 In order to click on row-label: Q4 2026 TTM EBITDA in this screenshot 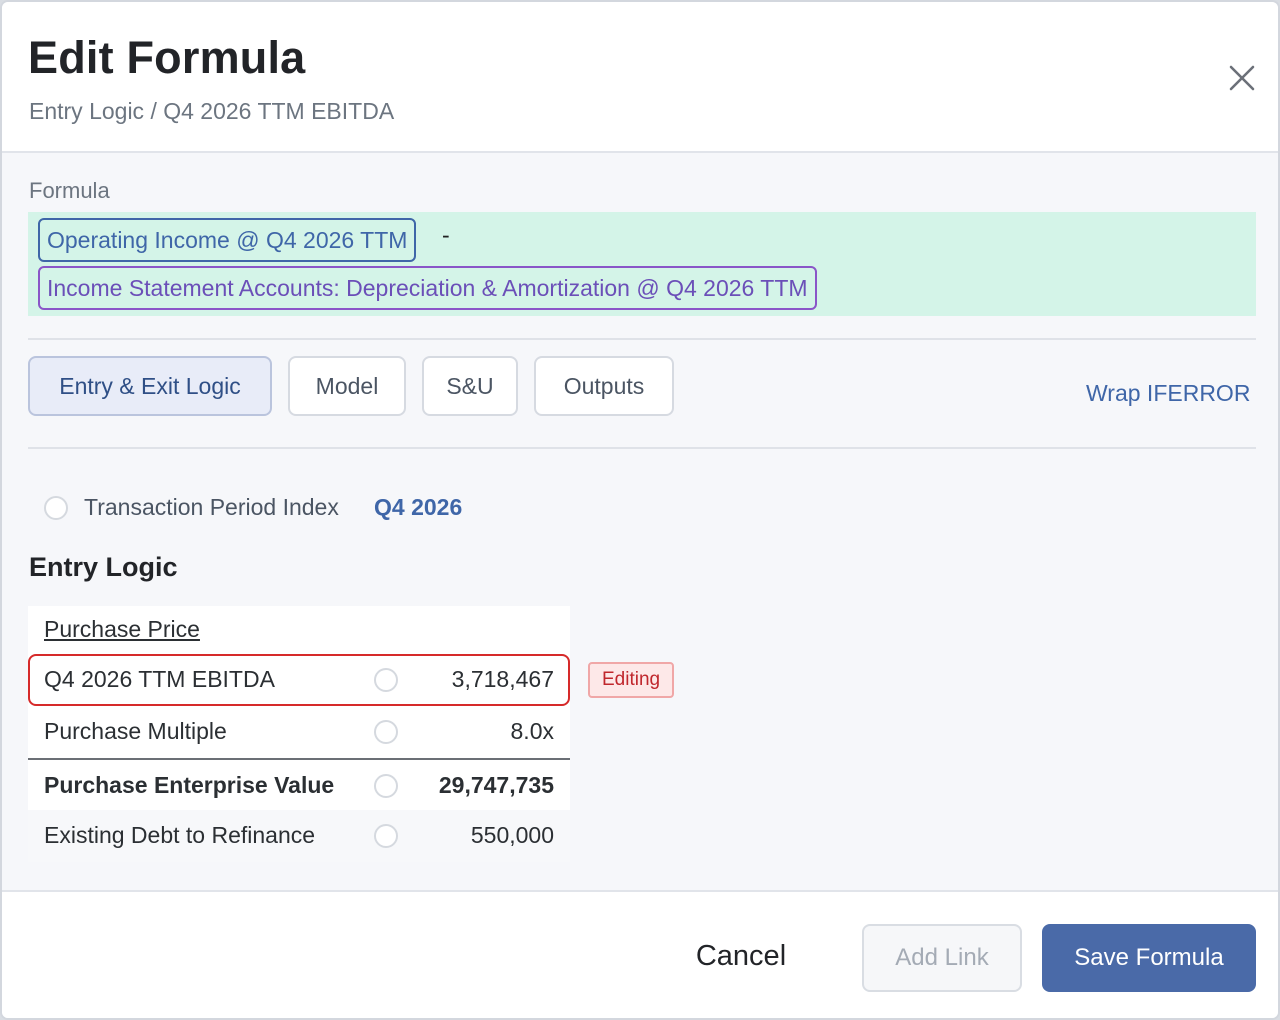, I will do `click(159, 679)`.